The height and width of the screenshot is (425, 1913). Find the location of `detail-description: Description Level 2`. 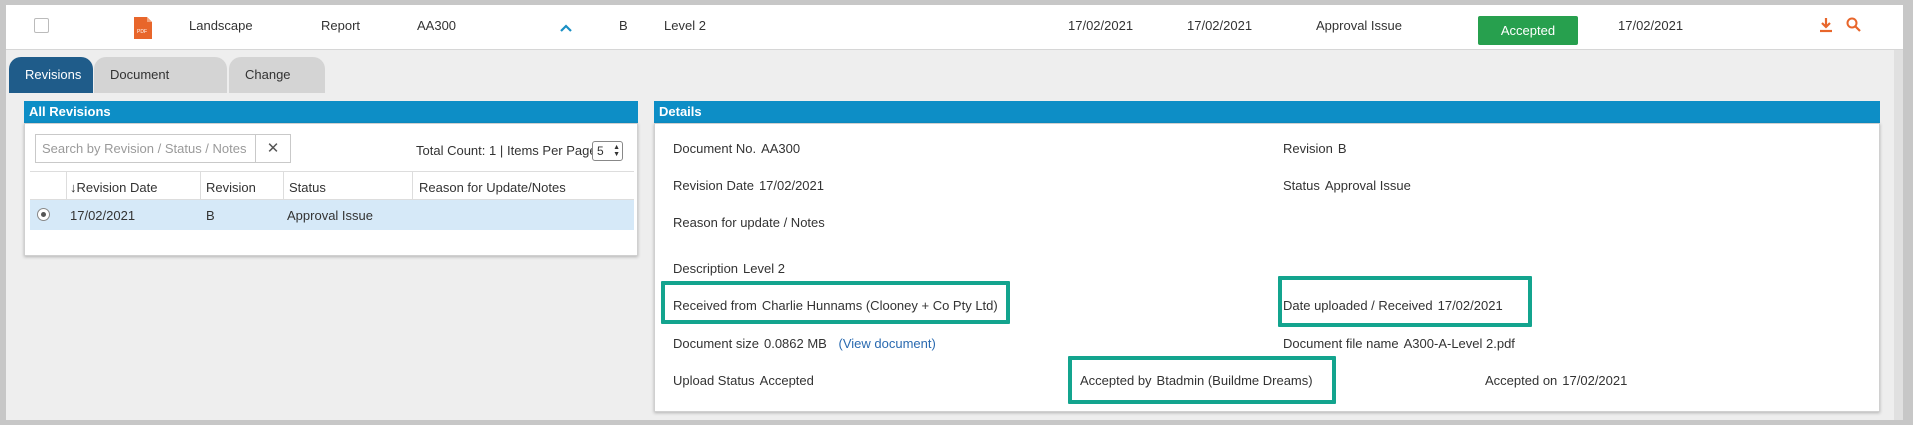

detail-description: Description Level 2 is located at coordinates (729, 268).